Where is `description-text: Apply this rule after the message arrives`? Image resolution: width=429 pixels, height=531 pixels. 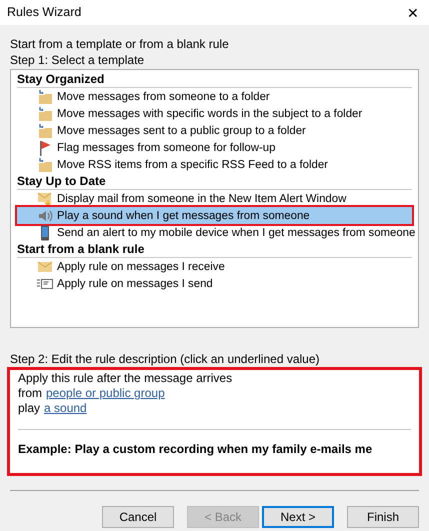
description-text: Apply this rule after the message arrives is located at coordinates (125, 378).